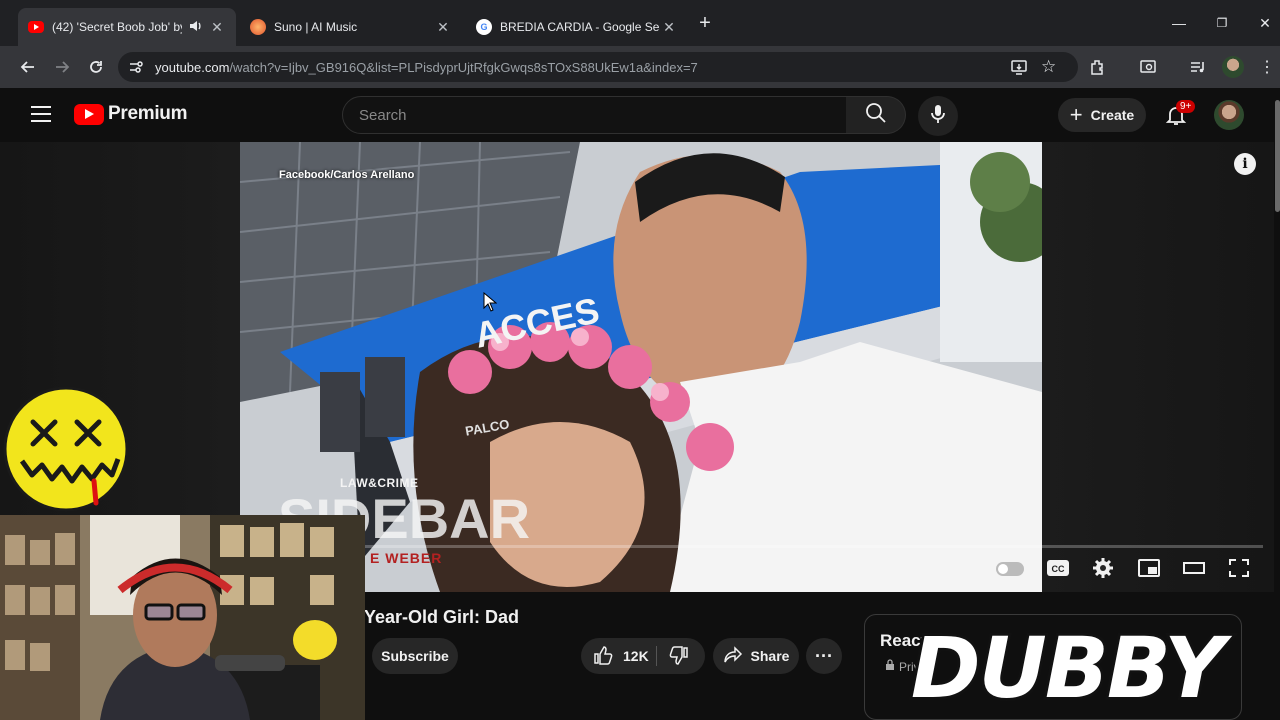 The image size is (1280, 720). Describe the element at coordinates (36, 27) in the screenshot. I see `youtube-favicon-icon` at that location.